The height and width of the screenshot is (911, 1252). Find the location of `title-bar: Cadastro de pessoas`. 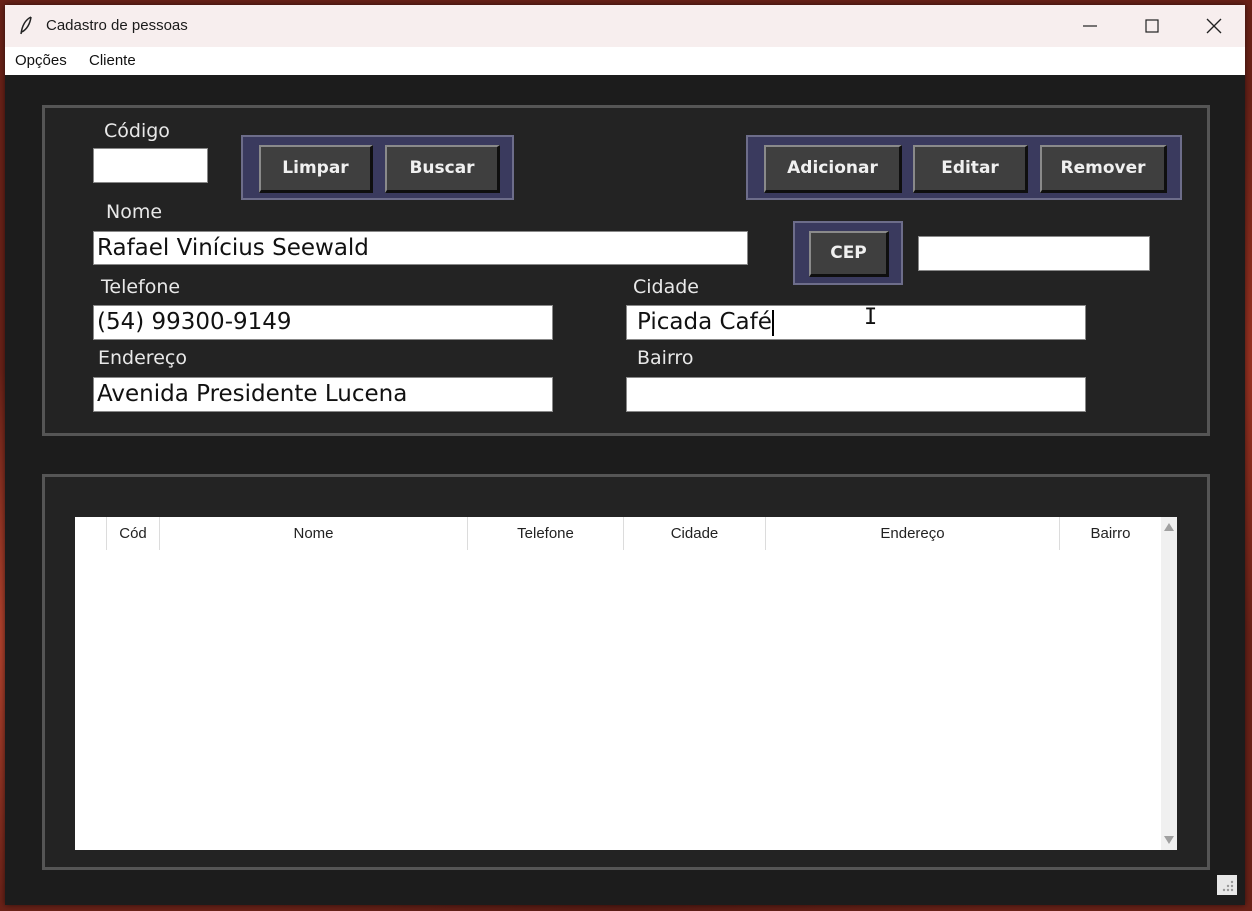

title-bar: Cadastro de pessoas is located at coordinates (625, 26).